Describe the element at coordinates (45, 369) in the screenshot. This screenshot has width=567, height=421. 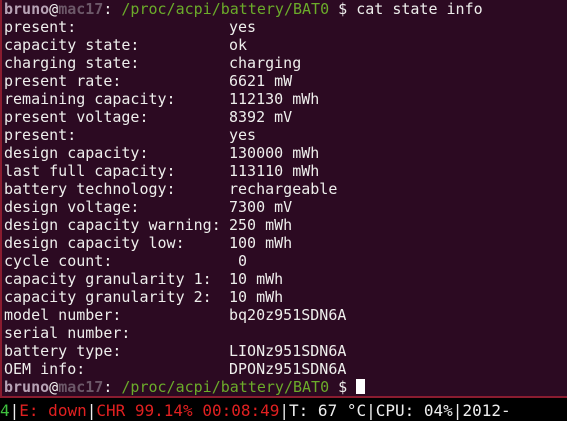
I see `field-key: OEM info:` at that location.